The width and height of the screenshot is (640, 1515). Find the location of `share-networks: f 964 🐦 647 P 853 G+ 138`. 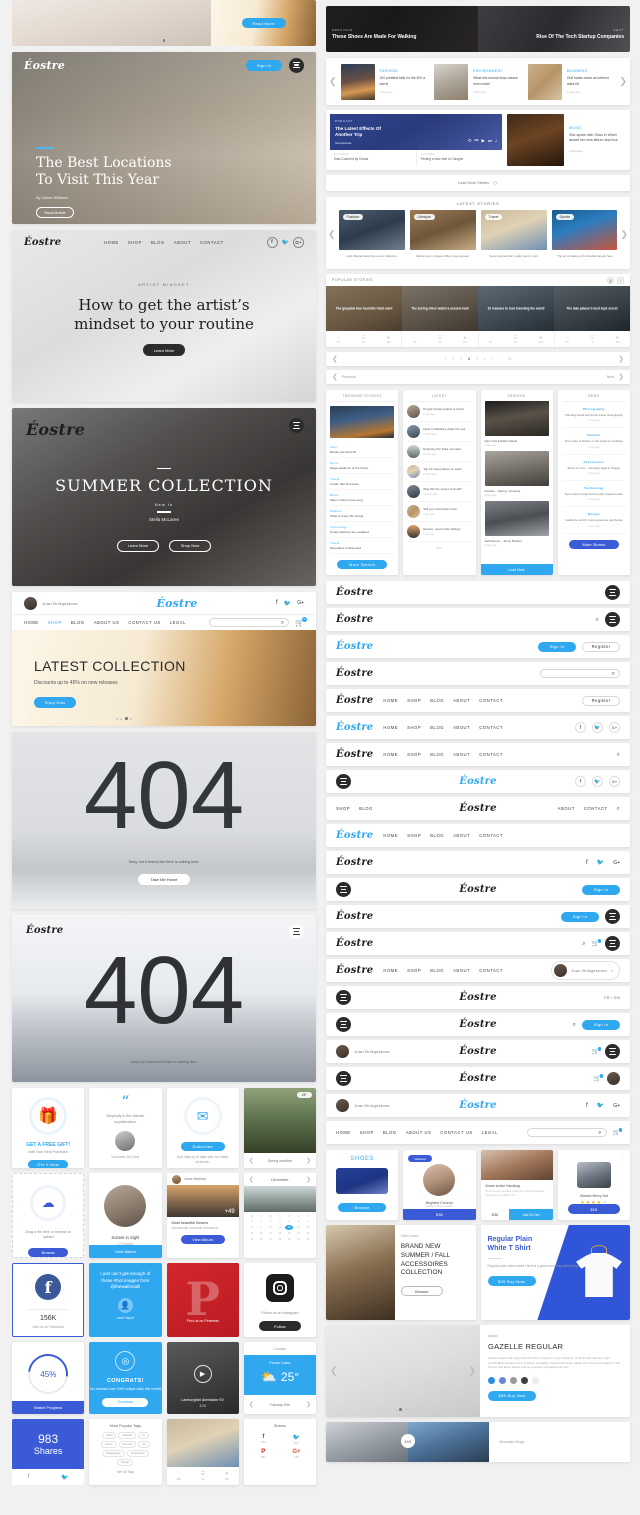

share-networks: f 964 🐦 647 P 853 G+ 138 is located at coordinates (280, 1446).